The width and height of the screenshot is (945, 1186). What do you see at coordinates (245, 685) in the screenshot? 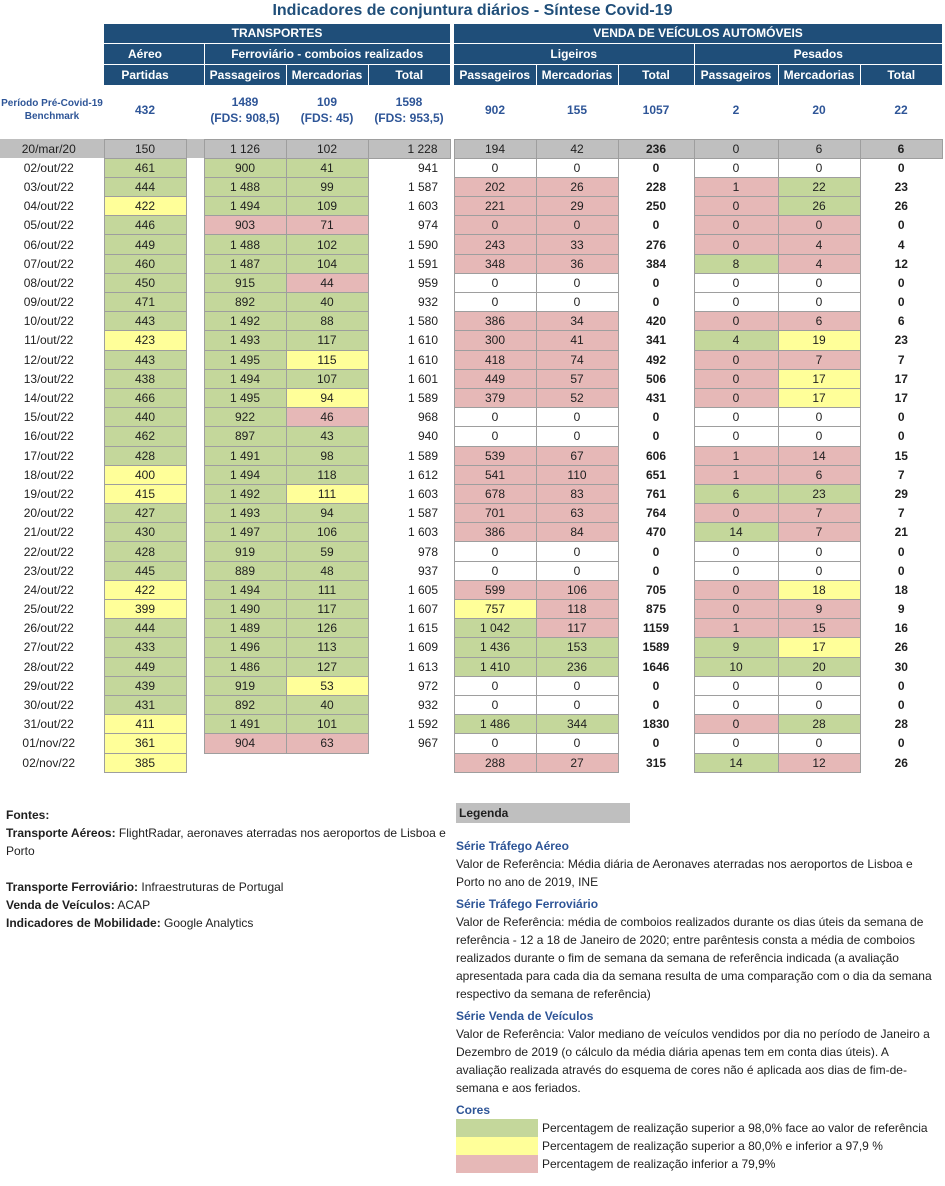
I see `cell-fer-passageiros: 919` at bounding box center [245, 685].